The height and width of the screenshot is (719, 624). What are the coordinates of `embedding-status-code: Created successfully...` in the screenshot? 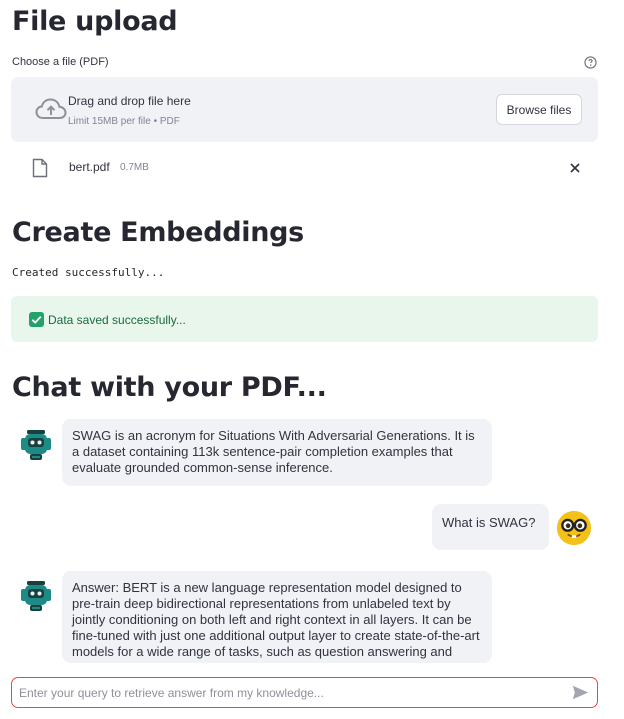 It's located at (88, 272).